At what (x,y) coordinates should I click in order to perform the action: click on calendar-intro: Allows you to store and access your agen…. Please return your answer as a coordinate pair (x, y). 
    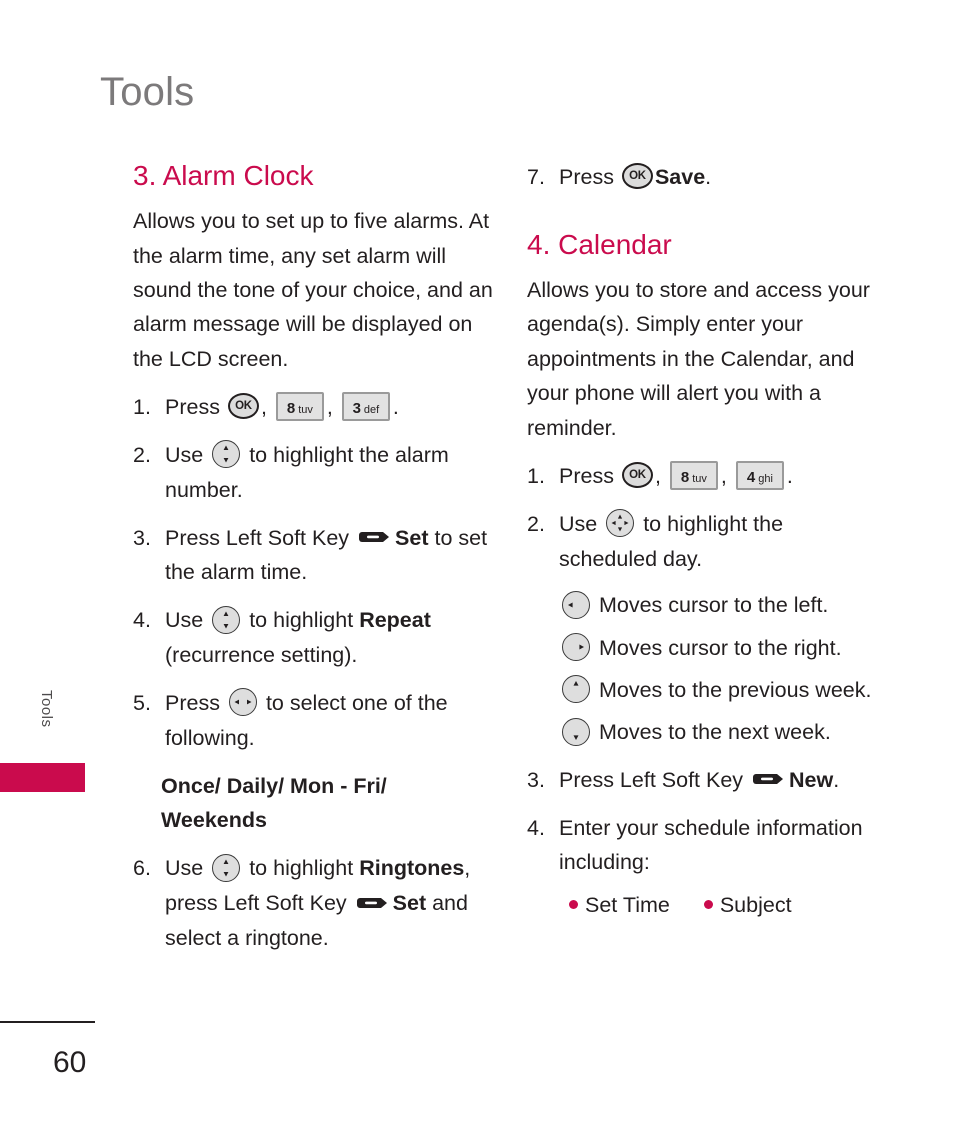
    Looking at the image, I should click on (698, 359).